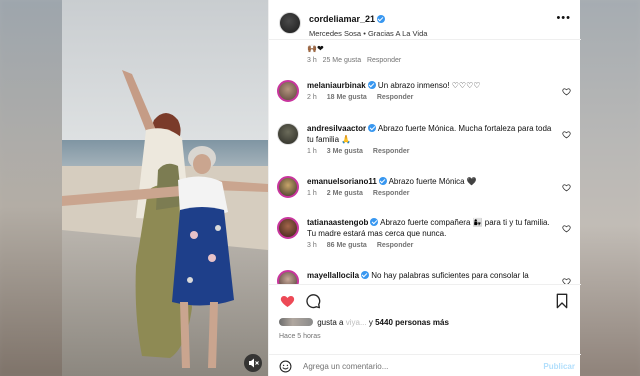 The image size is (640, 376). I want to click on audio-muted-icon, so click(253, 363).